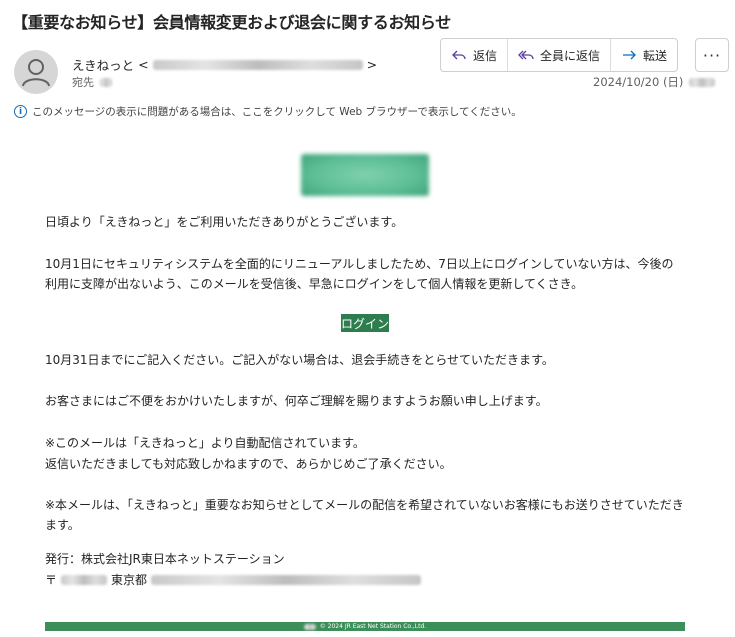  What do you see at coordinates (655, 55) in the screenshot?
I see `forward-label: 転送` at bounding box center [655, 55].